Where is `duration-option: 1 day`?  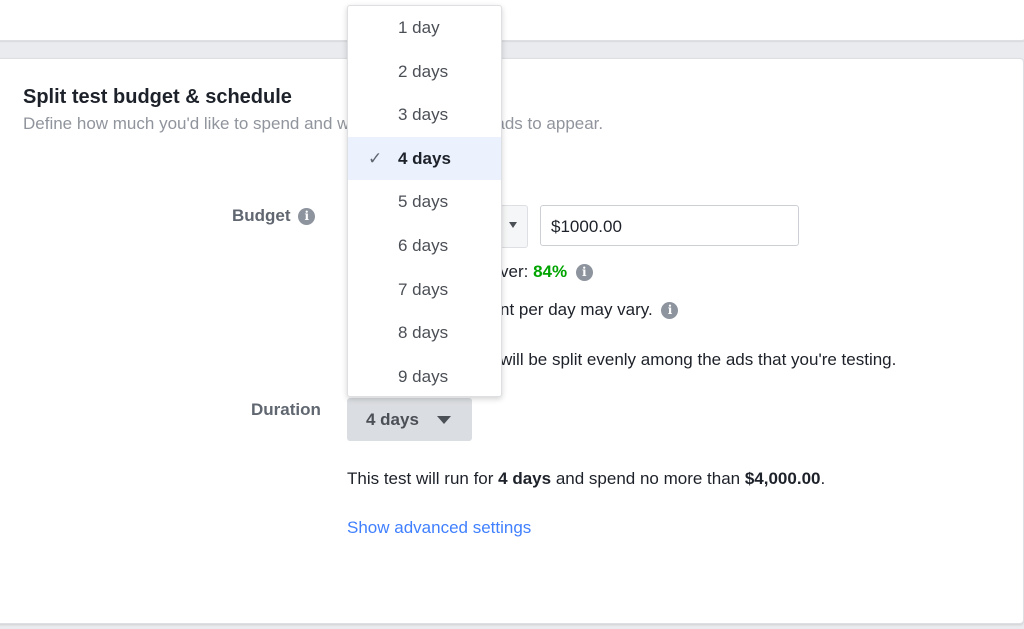 duration-option: 1 day is located at coordinates (424, 28).